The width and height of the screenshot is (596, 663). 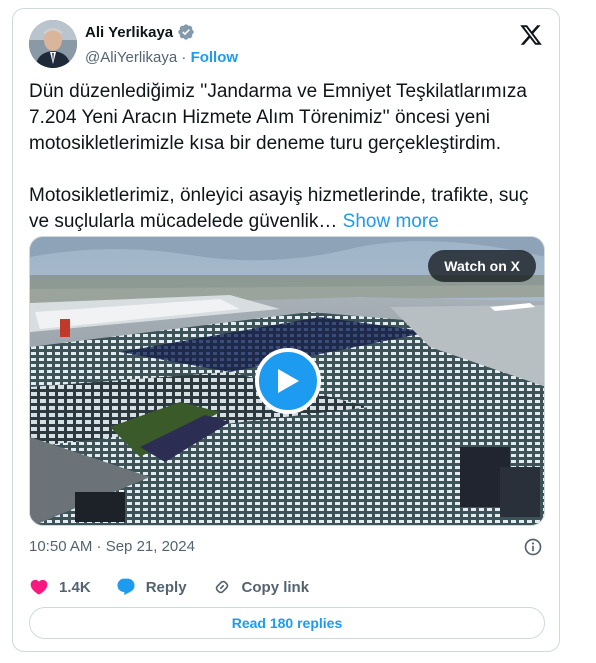 I want to click on info-icon, so click(x=533, y=547).